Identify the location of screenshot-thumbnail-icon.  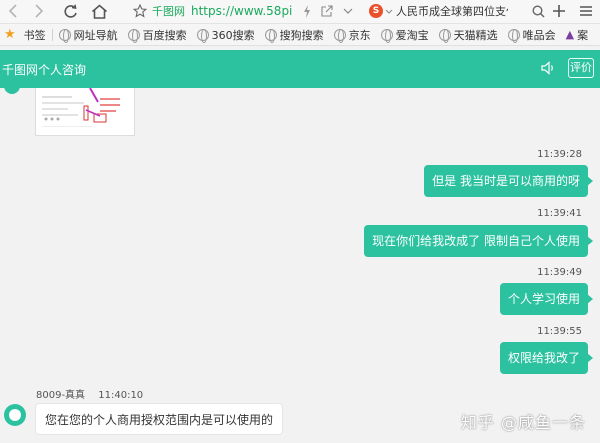
(85, 111).